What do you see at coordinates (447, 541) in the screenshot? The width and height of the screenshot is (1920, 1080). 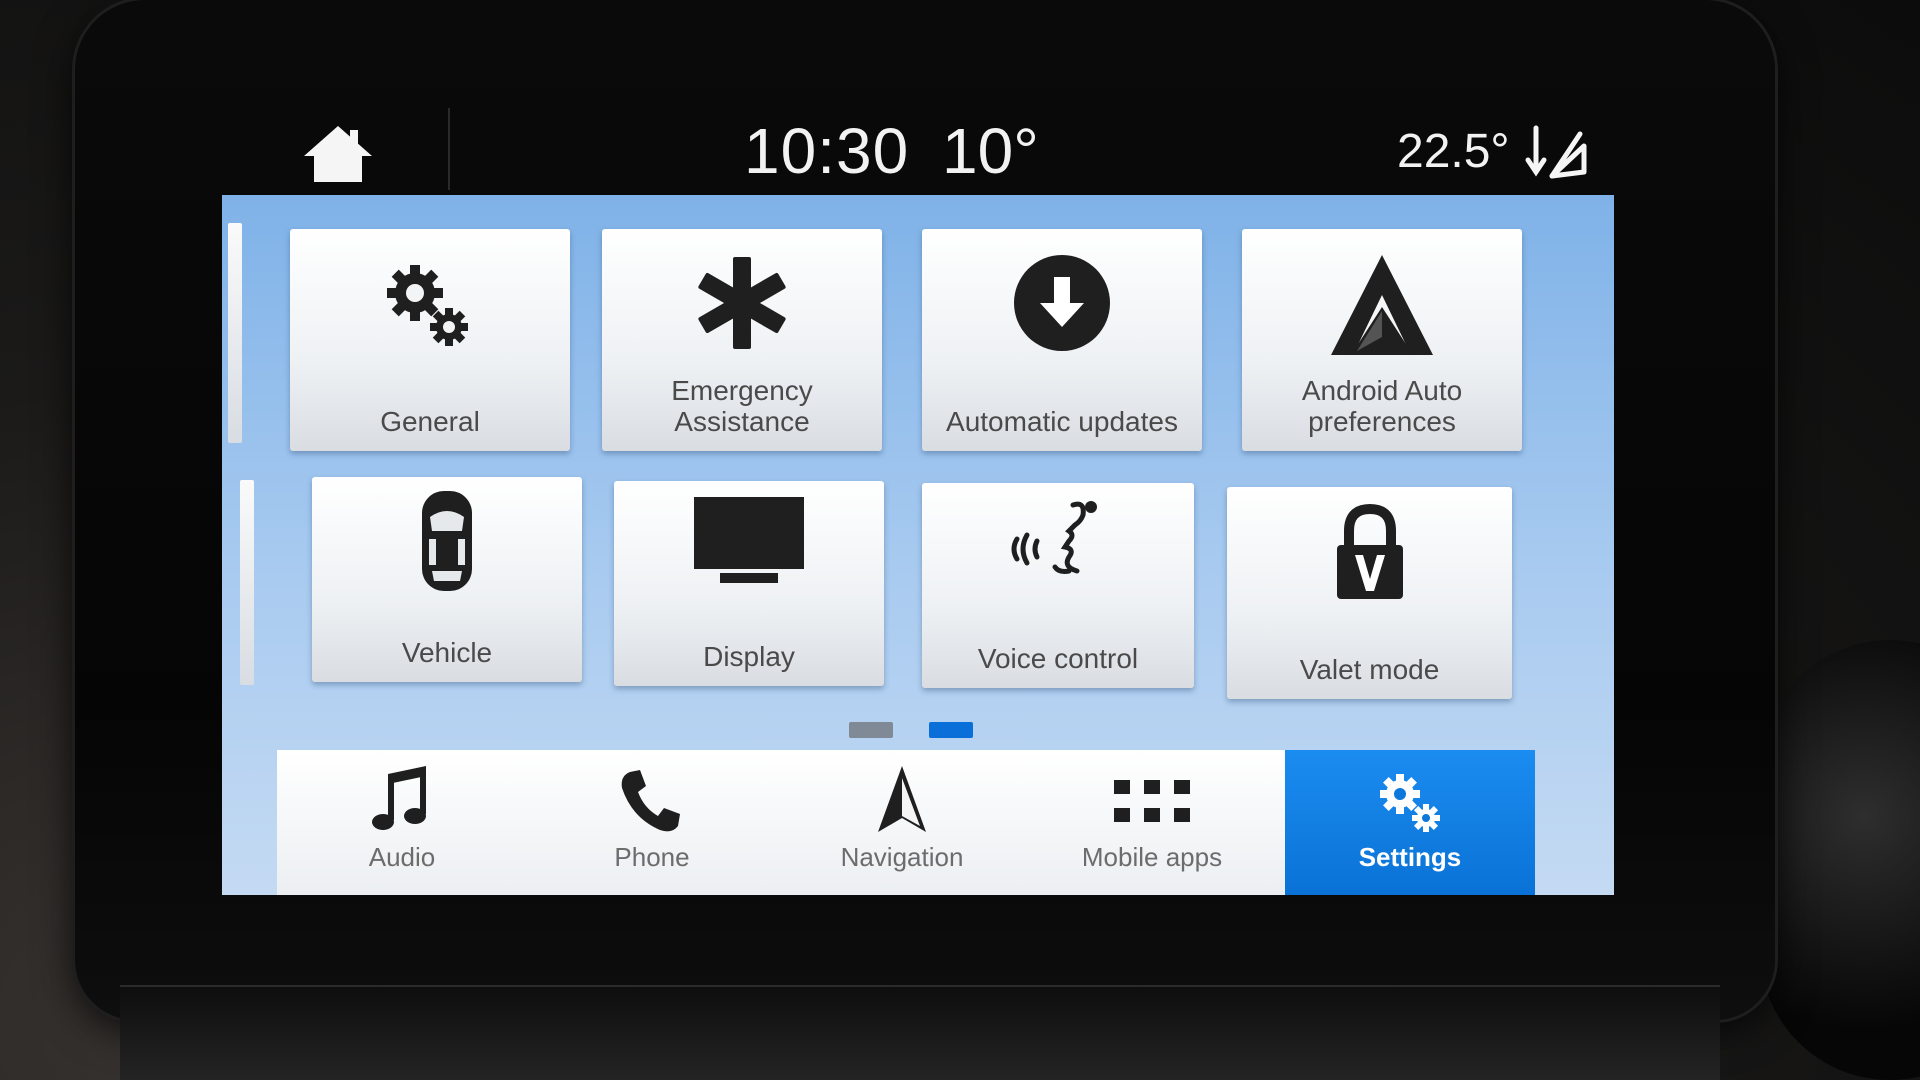 I see `car-icon` at bounding box center [447, 541].